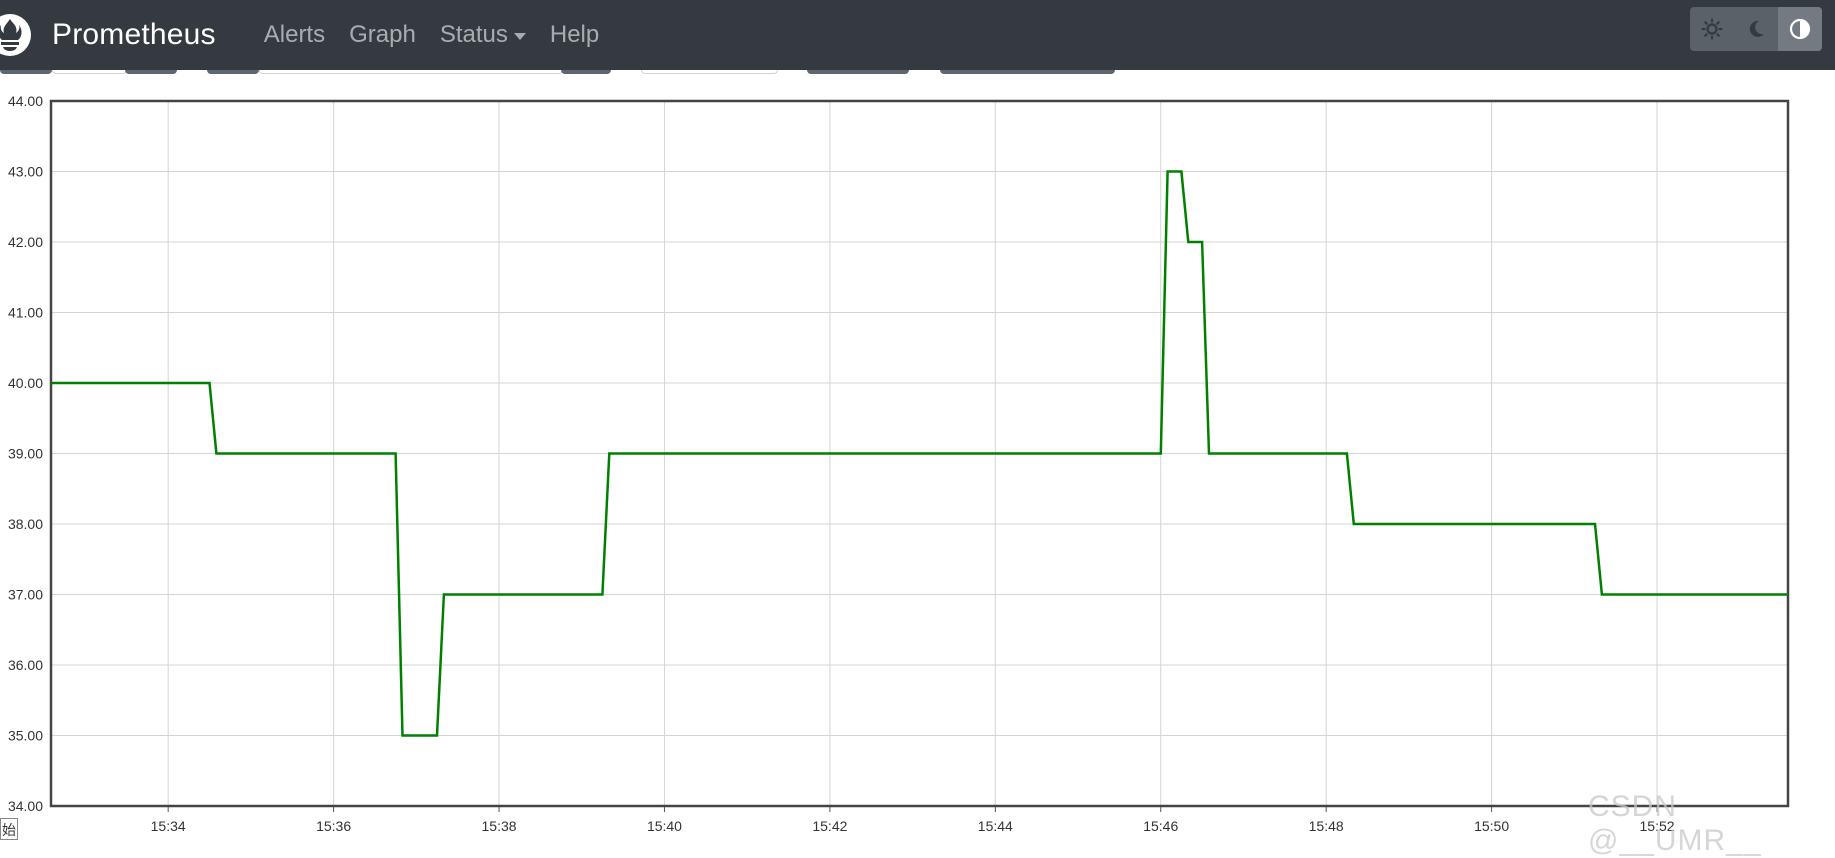 The image size is (1835, 858). I want to click on nav-graph-label: Graph, so click(382, 34).